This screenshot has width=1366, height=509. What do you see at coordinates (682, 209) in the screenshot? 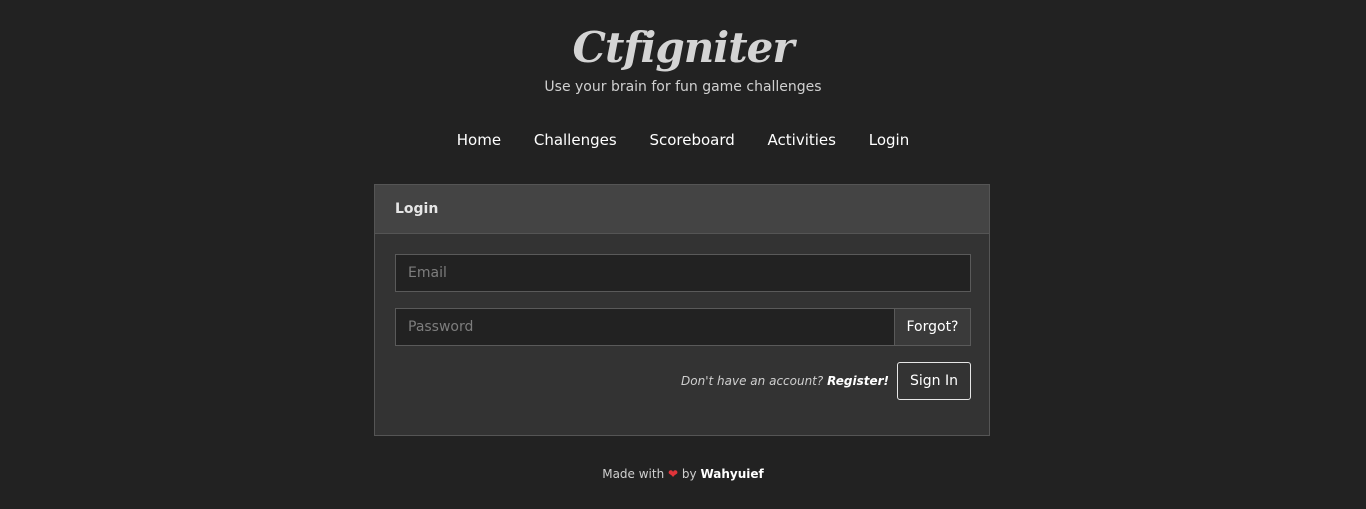
I see `login-panel-heading: Login` at bounding box center [682, 209].